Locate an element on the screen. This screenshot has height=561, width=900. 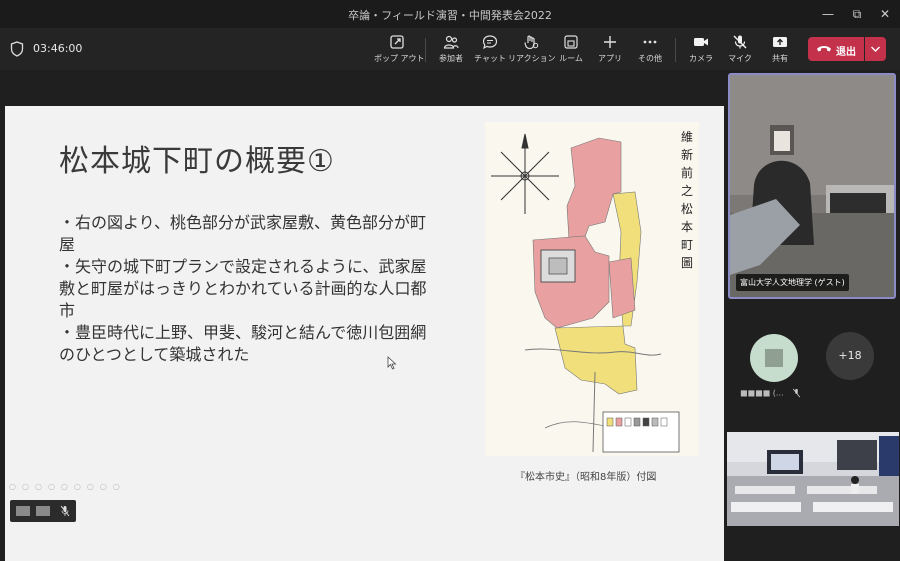
window-titlebar: 卒論・フィールド演習・中間発表会2022 — ⧉ ✕ is located at coordinates (450, 14).